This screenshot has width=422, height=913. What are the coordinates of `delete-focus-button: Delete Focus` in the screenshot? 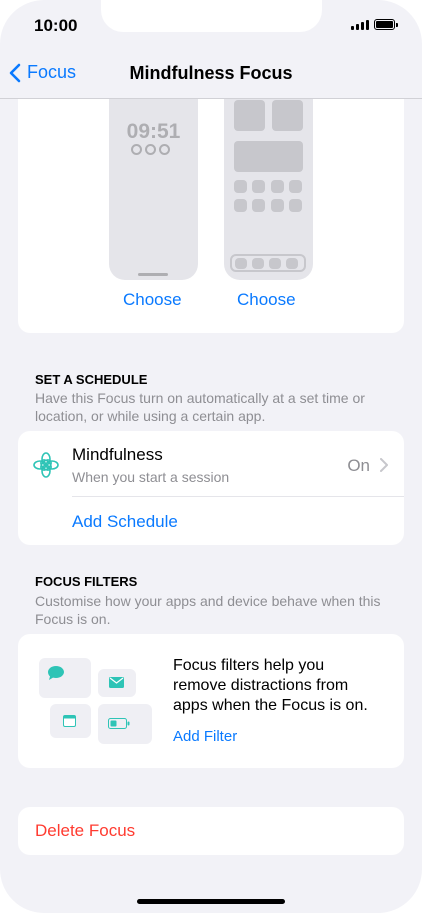 It's located at (85, 831).